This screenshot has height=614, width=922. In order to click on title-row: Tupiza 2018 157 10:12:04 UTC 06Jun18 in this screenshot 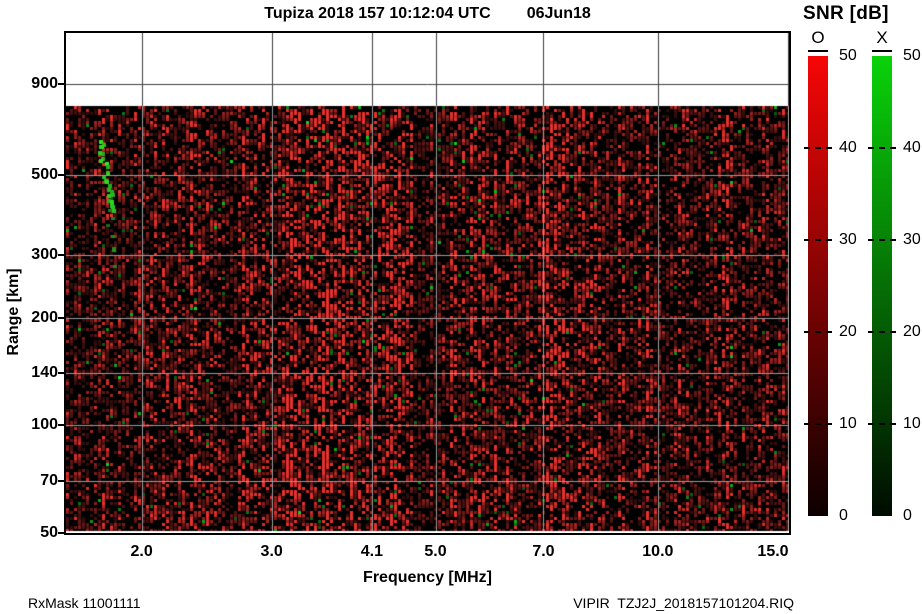, I will do `click(427, 14)`.